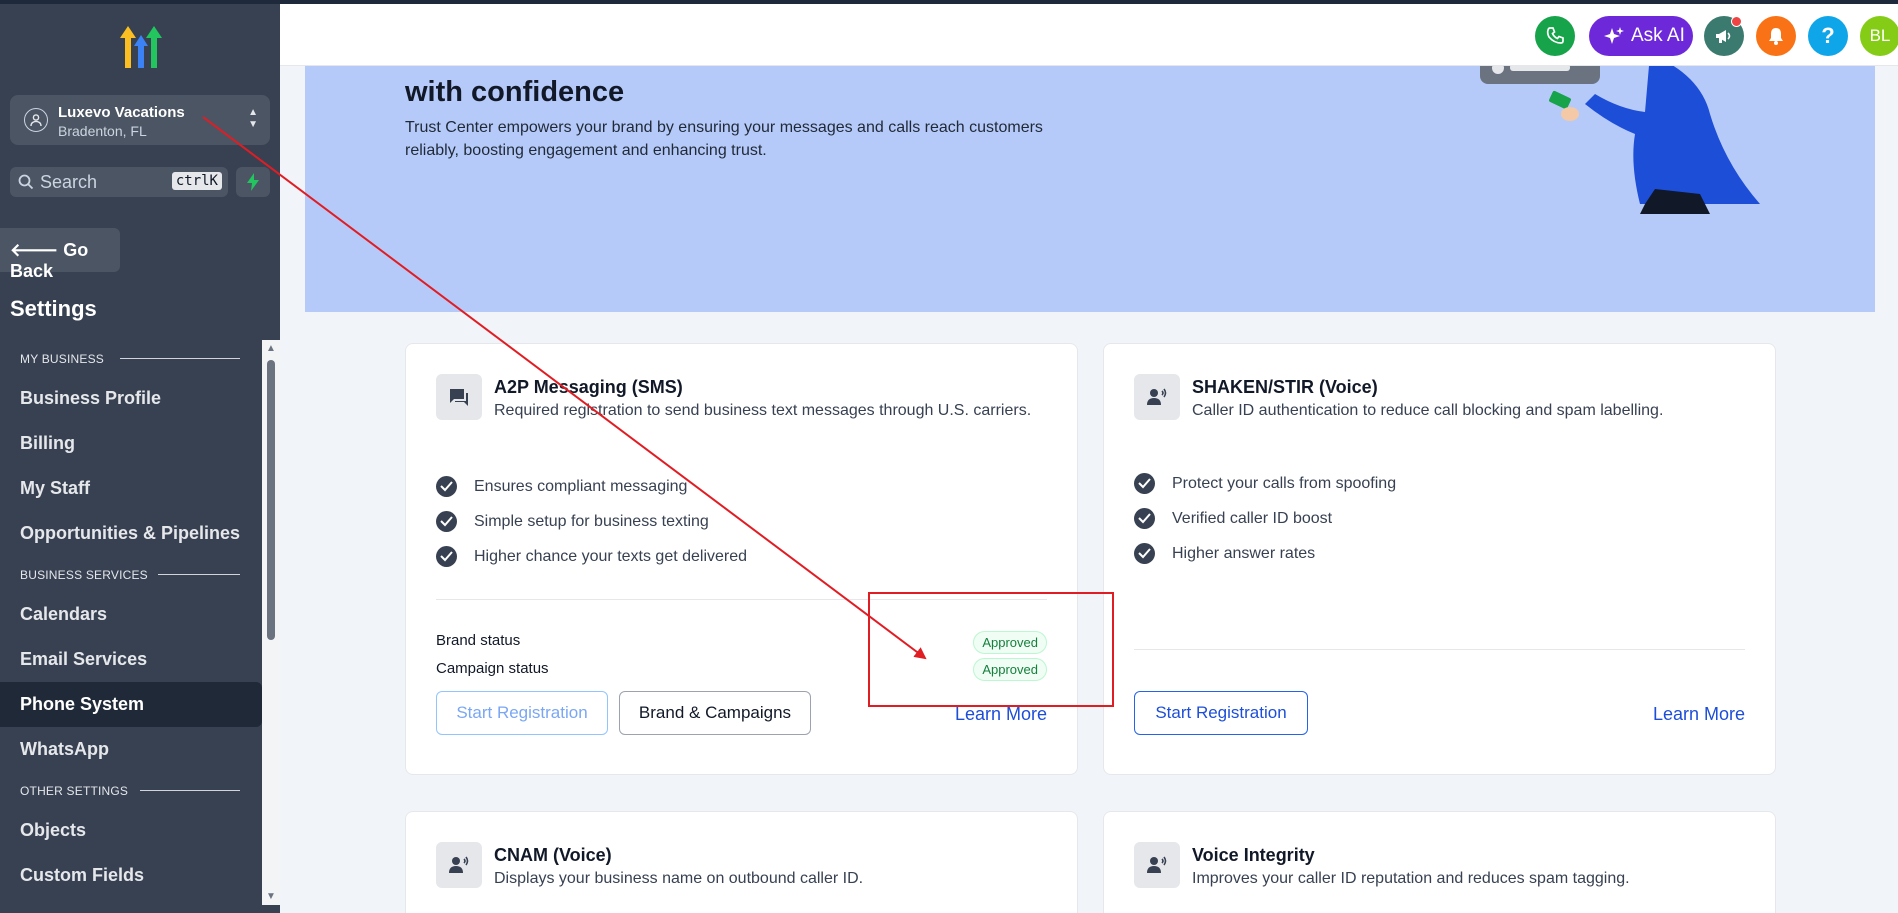 The height and width of the screenshot is (913, 1898). What do you see at coordinates (1010, 669) in the screenshot?
I see `campaign-status-badge: Approved` at bounding box center [1010, 669].